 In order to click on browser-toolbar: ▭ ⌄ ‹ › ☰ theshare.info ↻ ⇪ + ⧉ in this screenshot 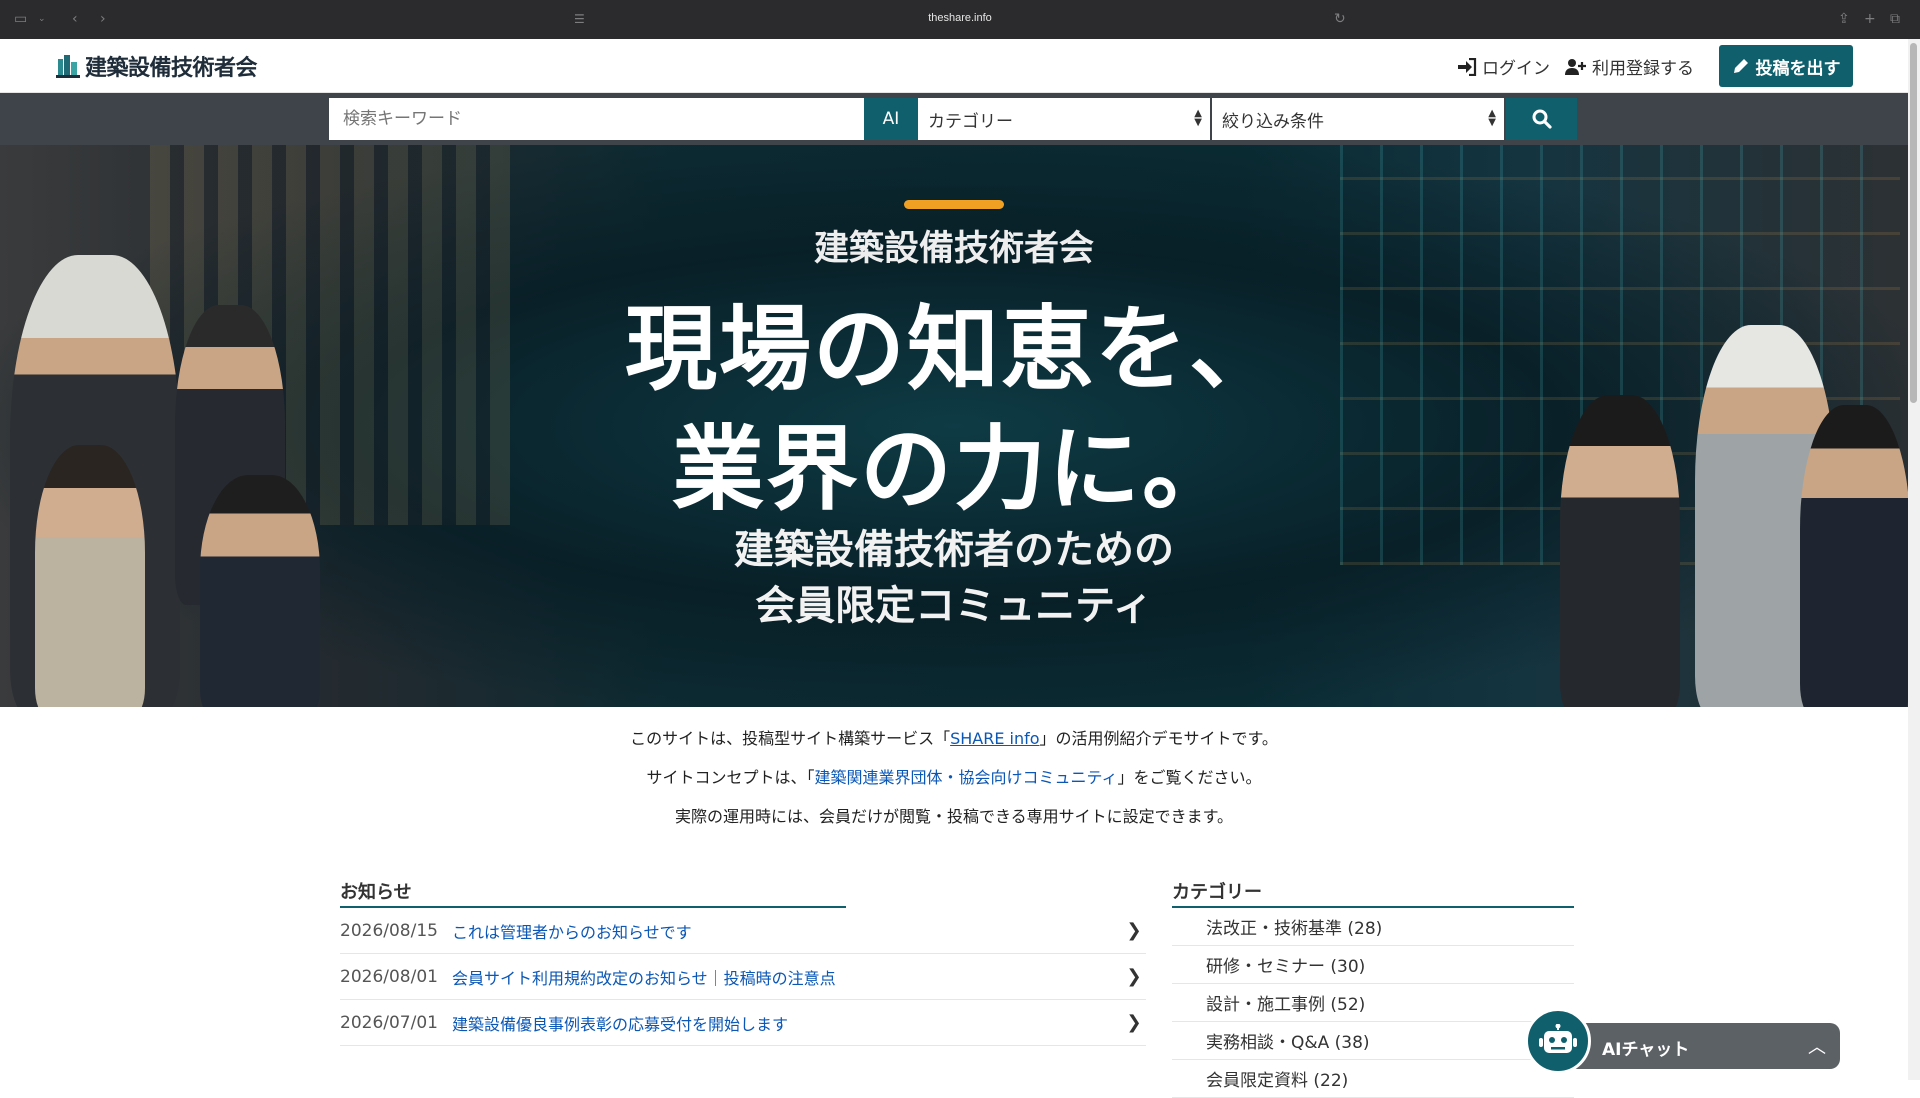, I will do `click(960, 19)`.